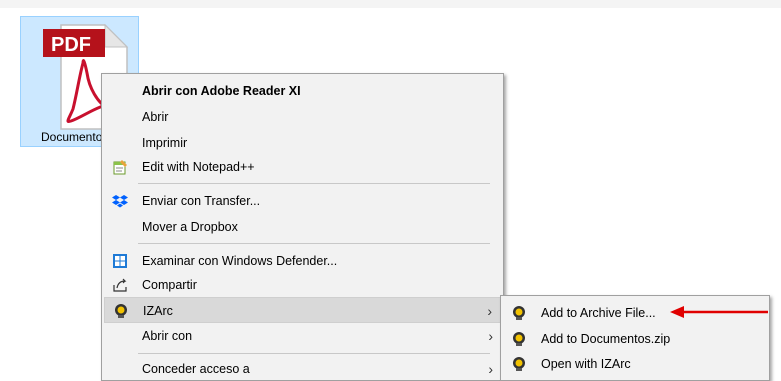  Describe the element at coordinates (196, 369) in the screenshot. I see `menu-item-label: Conceder acceso a` at that location.